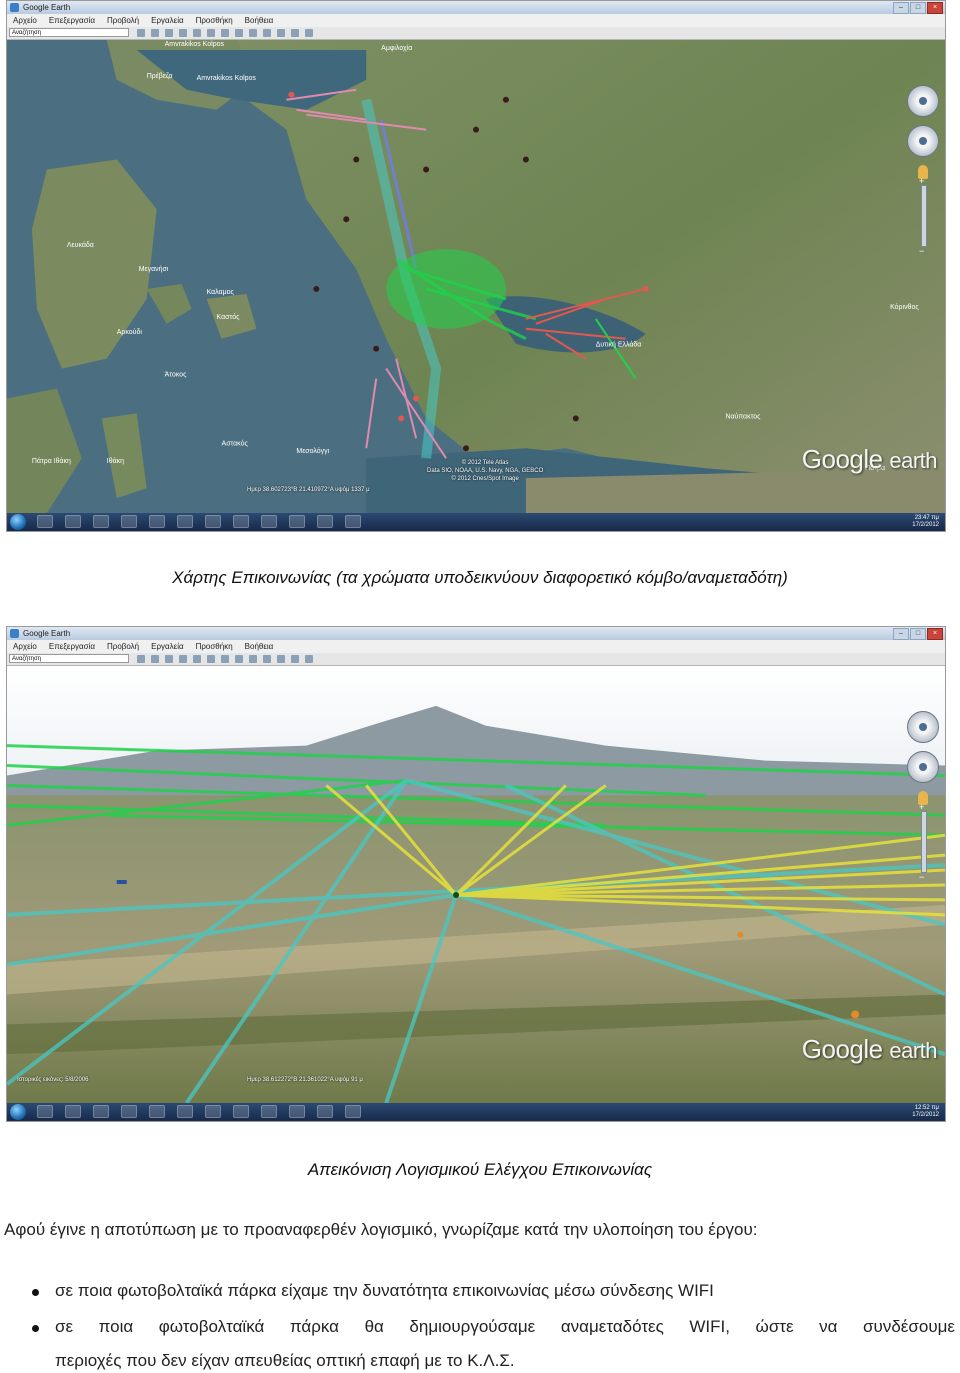 Image resolution: width=960 pixels, height=1373 pixels. What do you see at coordinates (456, 894) in the screenshot?
I see `central-node` at bounding box center [456, 894].